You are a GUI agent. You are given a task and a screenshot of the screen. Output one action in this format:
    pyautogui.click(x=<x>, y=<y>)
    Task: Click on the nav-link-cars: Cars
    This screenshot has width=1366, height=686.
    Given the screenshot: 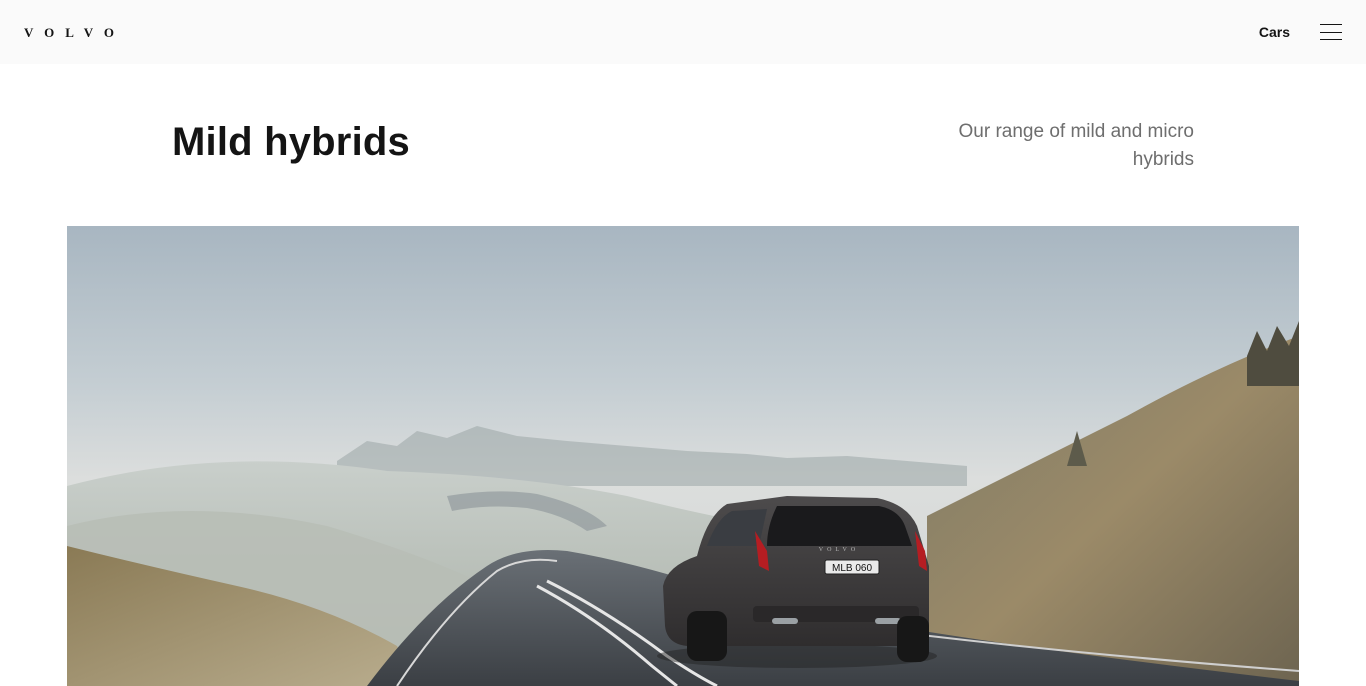 What is the action you would take?
    pyautogui.click(x=1274, y=32)
    